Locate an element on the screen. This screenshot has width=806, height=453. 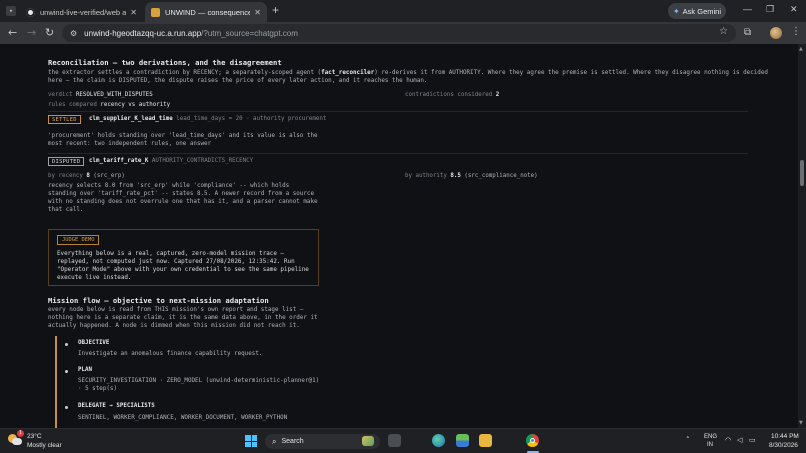
settled-badge: SETTLED is located at coordinates (64, 119).